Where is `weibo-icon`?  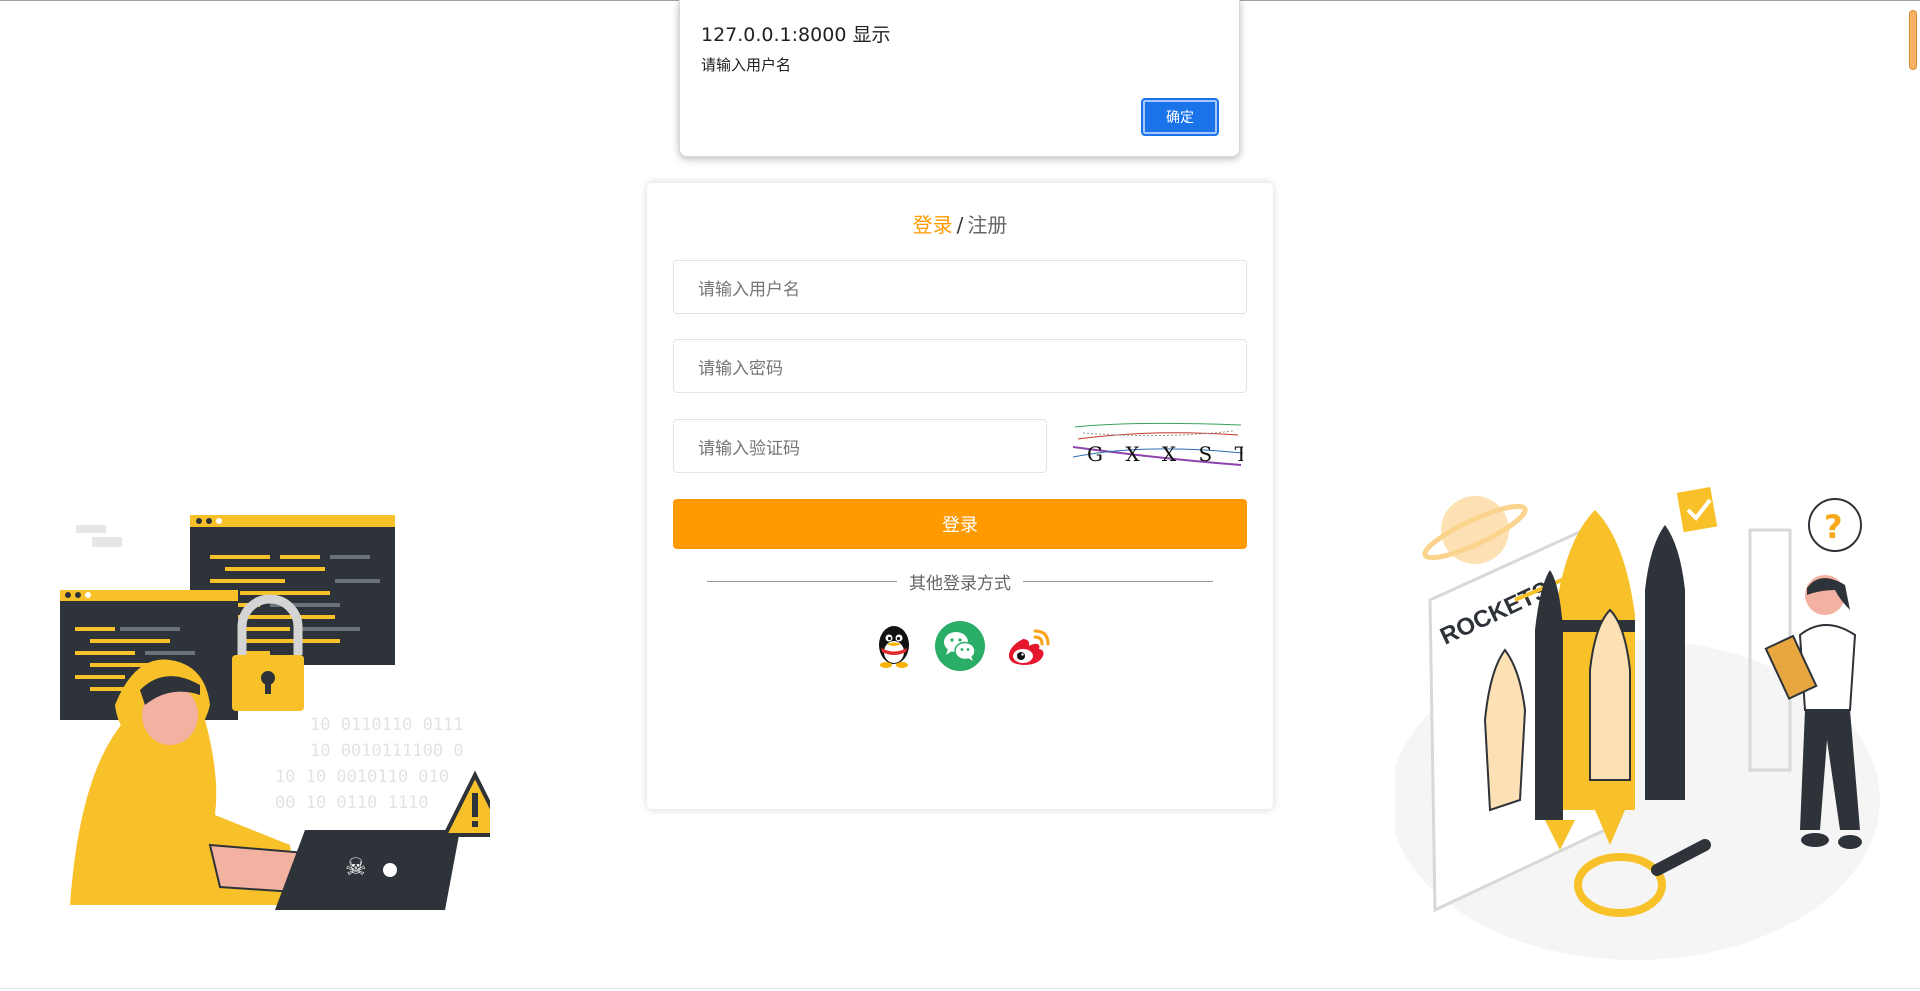
weibo-icon is located at coordinates (1028, 646).